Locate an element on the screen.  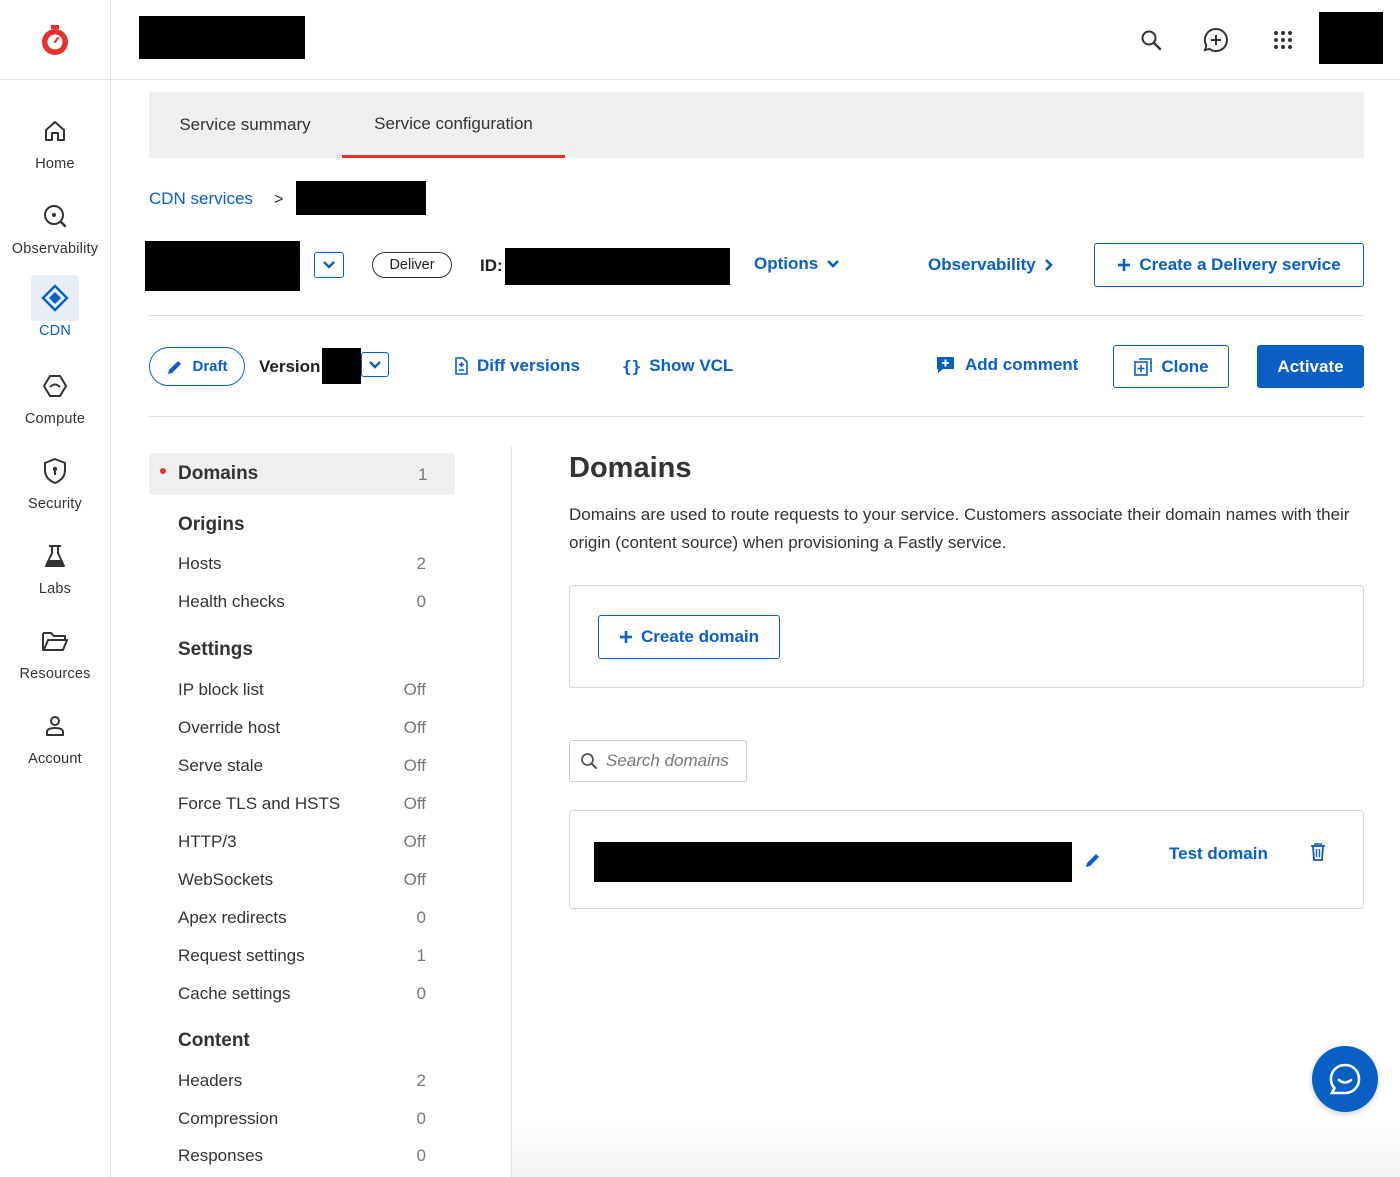
sidebar-item-label: Compute is located at coordinates (55, 419).